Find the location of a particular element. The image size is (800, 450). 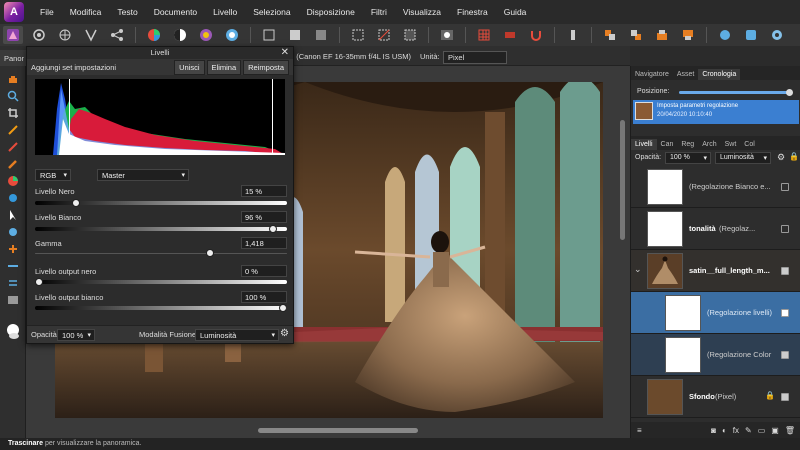

preferences-icon is located at coordinates (777, 35).